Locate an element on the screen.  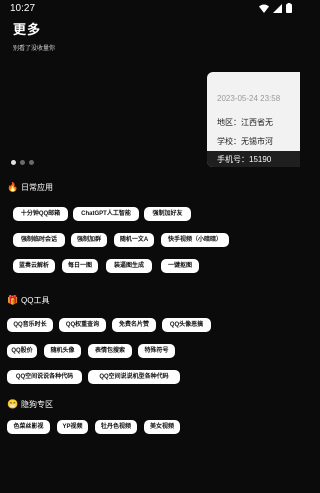
chip-special: 牡丹色视频 is located at coordinates (116, 427).